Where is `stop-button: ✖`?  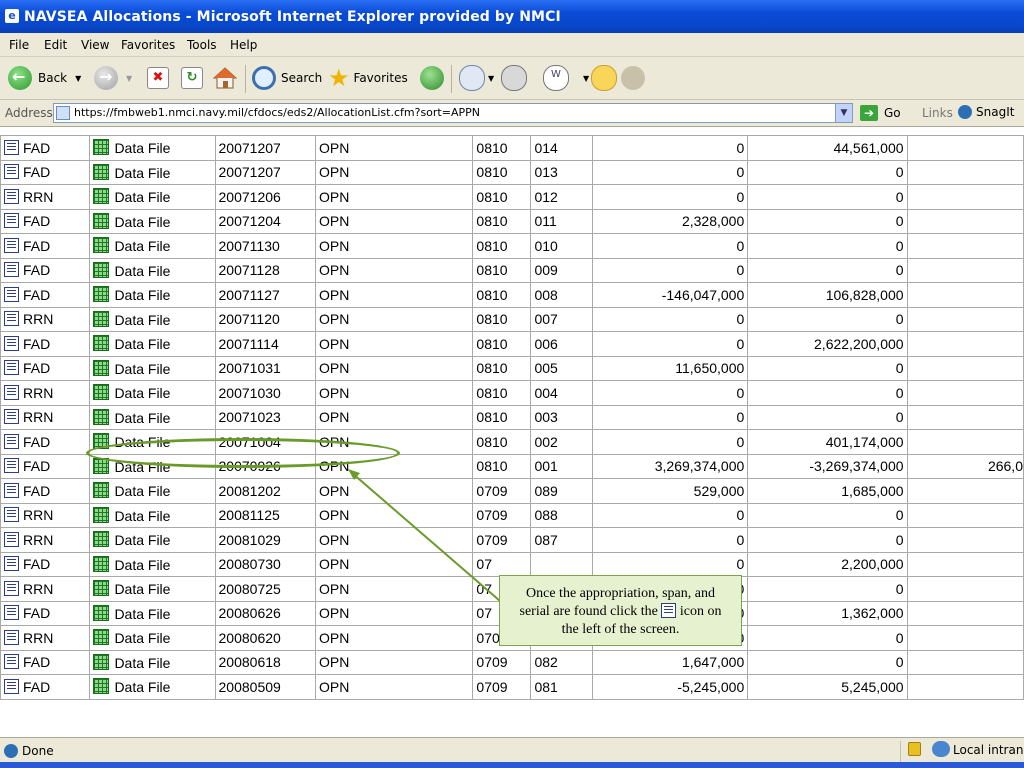 stop-button: ✖ is located at coordinates (158, 78).